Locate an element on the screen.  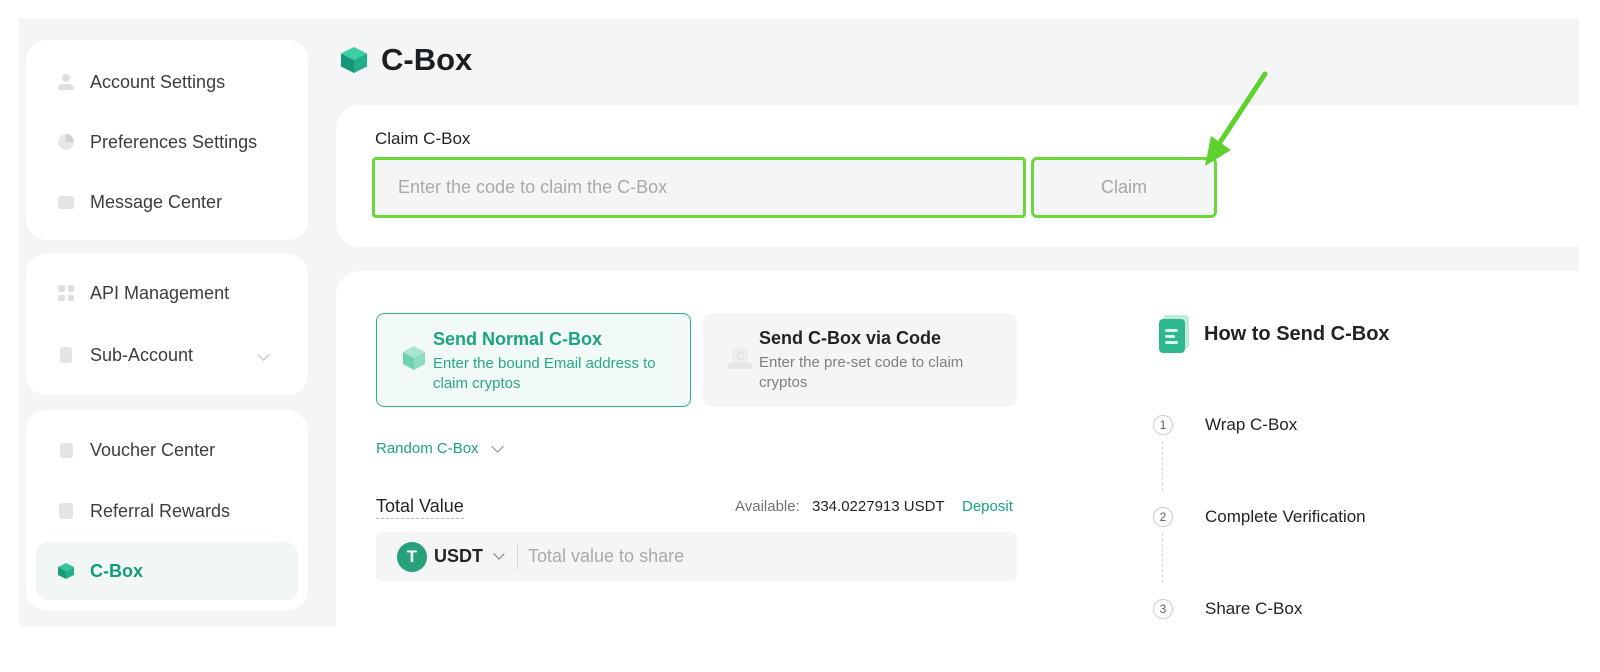
referral-icon is located at coordinates (66, 511).